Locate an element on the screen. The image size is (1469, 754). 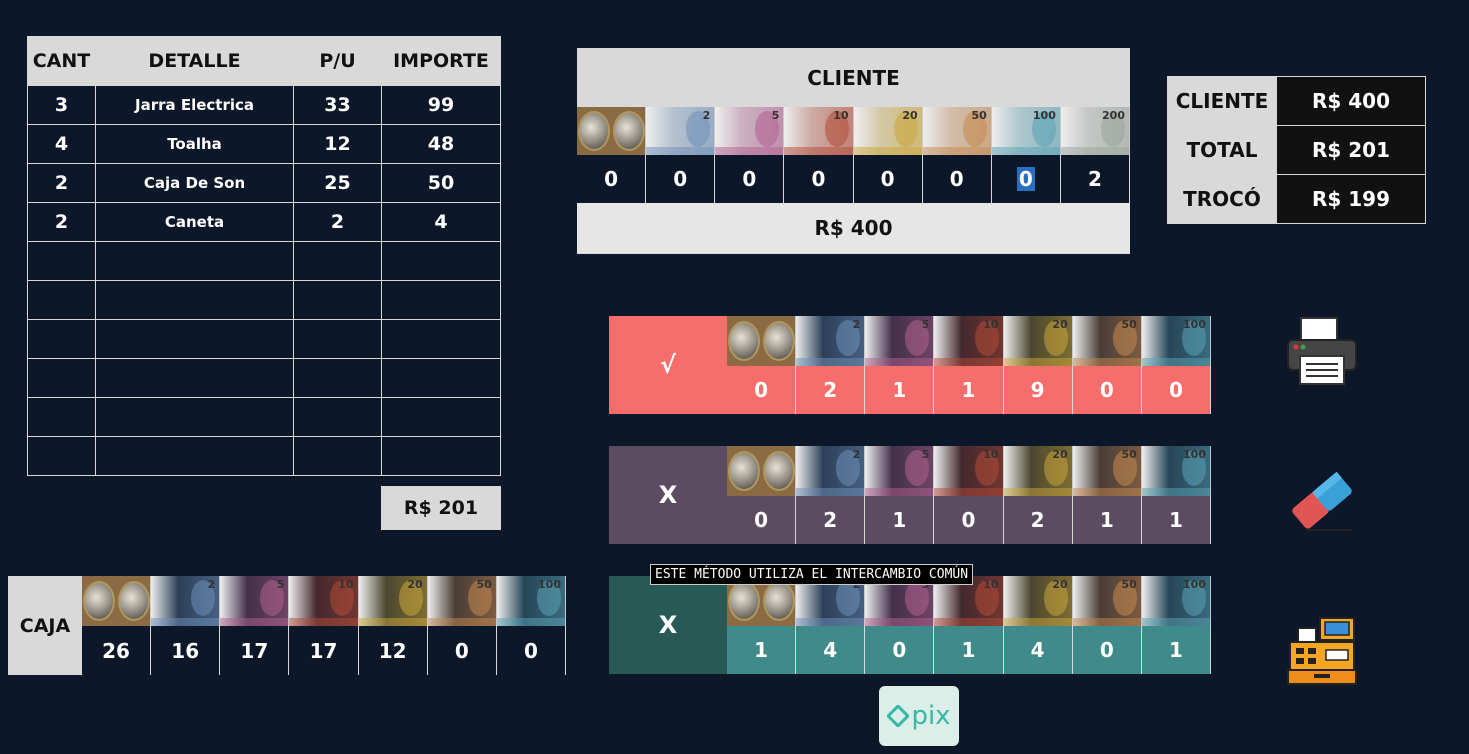
cliente-total: R$ 400 is located at coordinates (853, 228).